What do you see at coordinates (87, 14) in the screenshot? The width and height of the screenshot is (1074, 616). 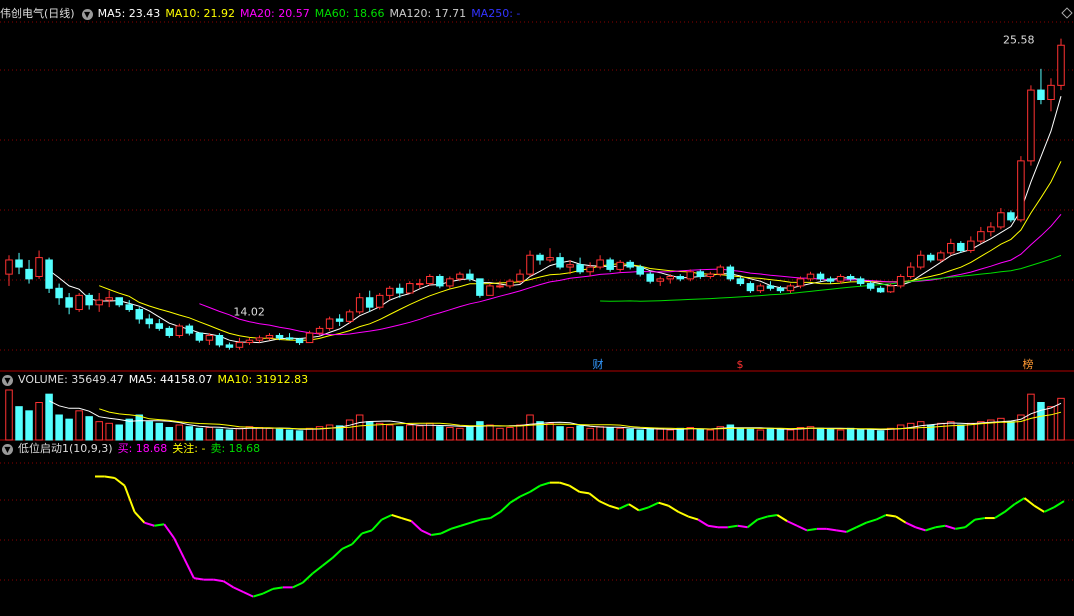 I see `collapse-icon: ▼` at bounding box center [87, 14].